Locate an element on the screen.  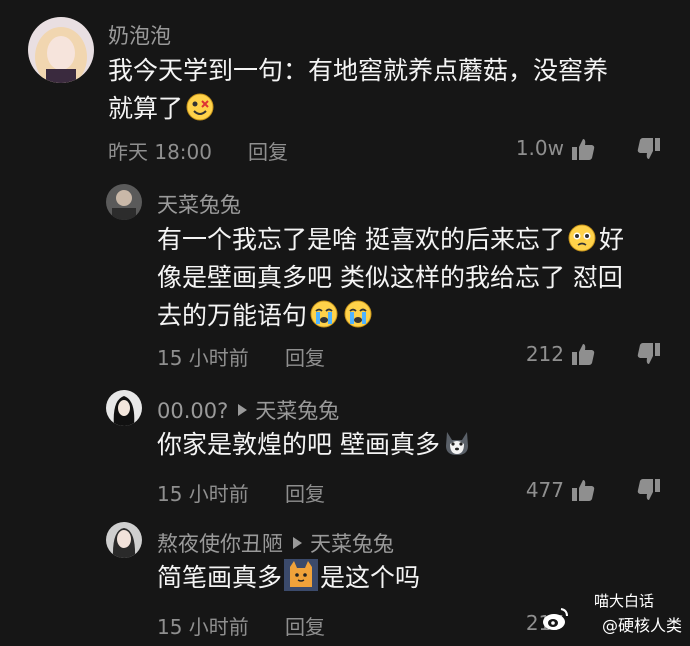
comment-text-part: 有一个我忘了是啥 挺喜欢的后来忘了 is located at coordinates (361, 239).